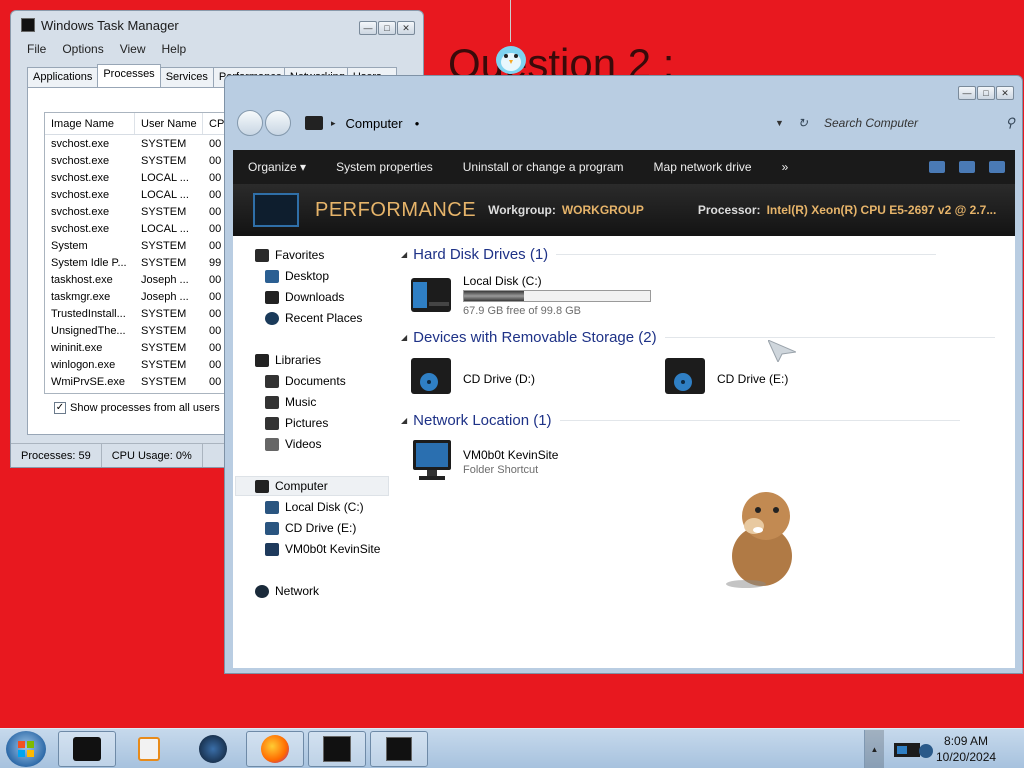 The width and height of the screenshot is (1024, 768). I want to click on menu-view: View, so click(133, 49).